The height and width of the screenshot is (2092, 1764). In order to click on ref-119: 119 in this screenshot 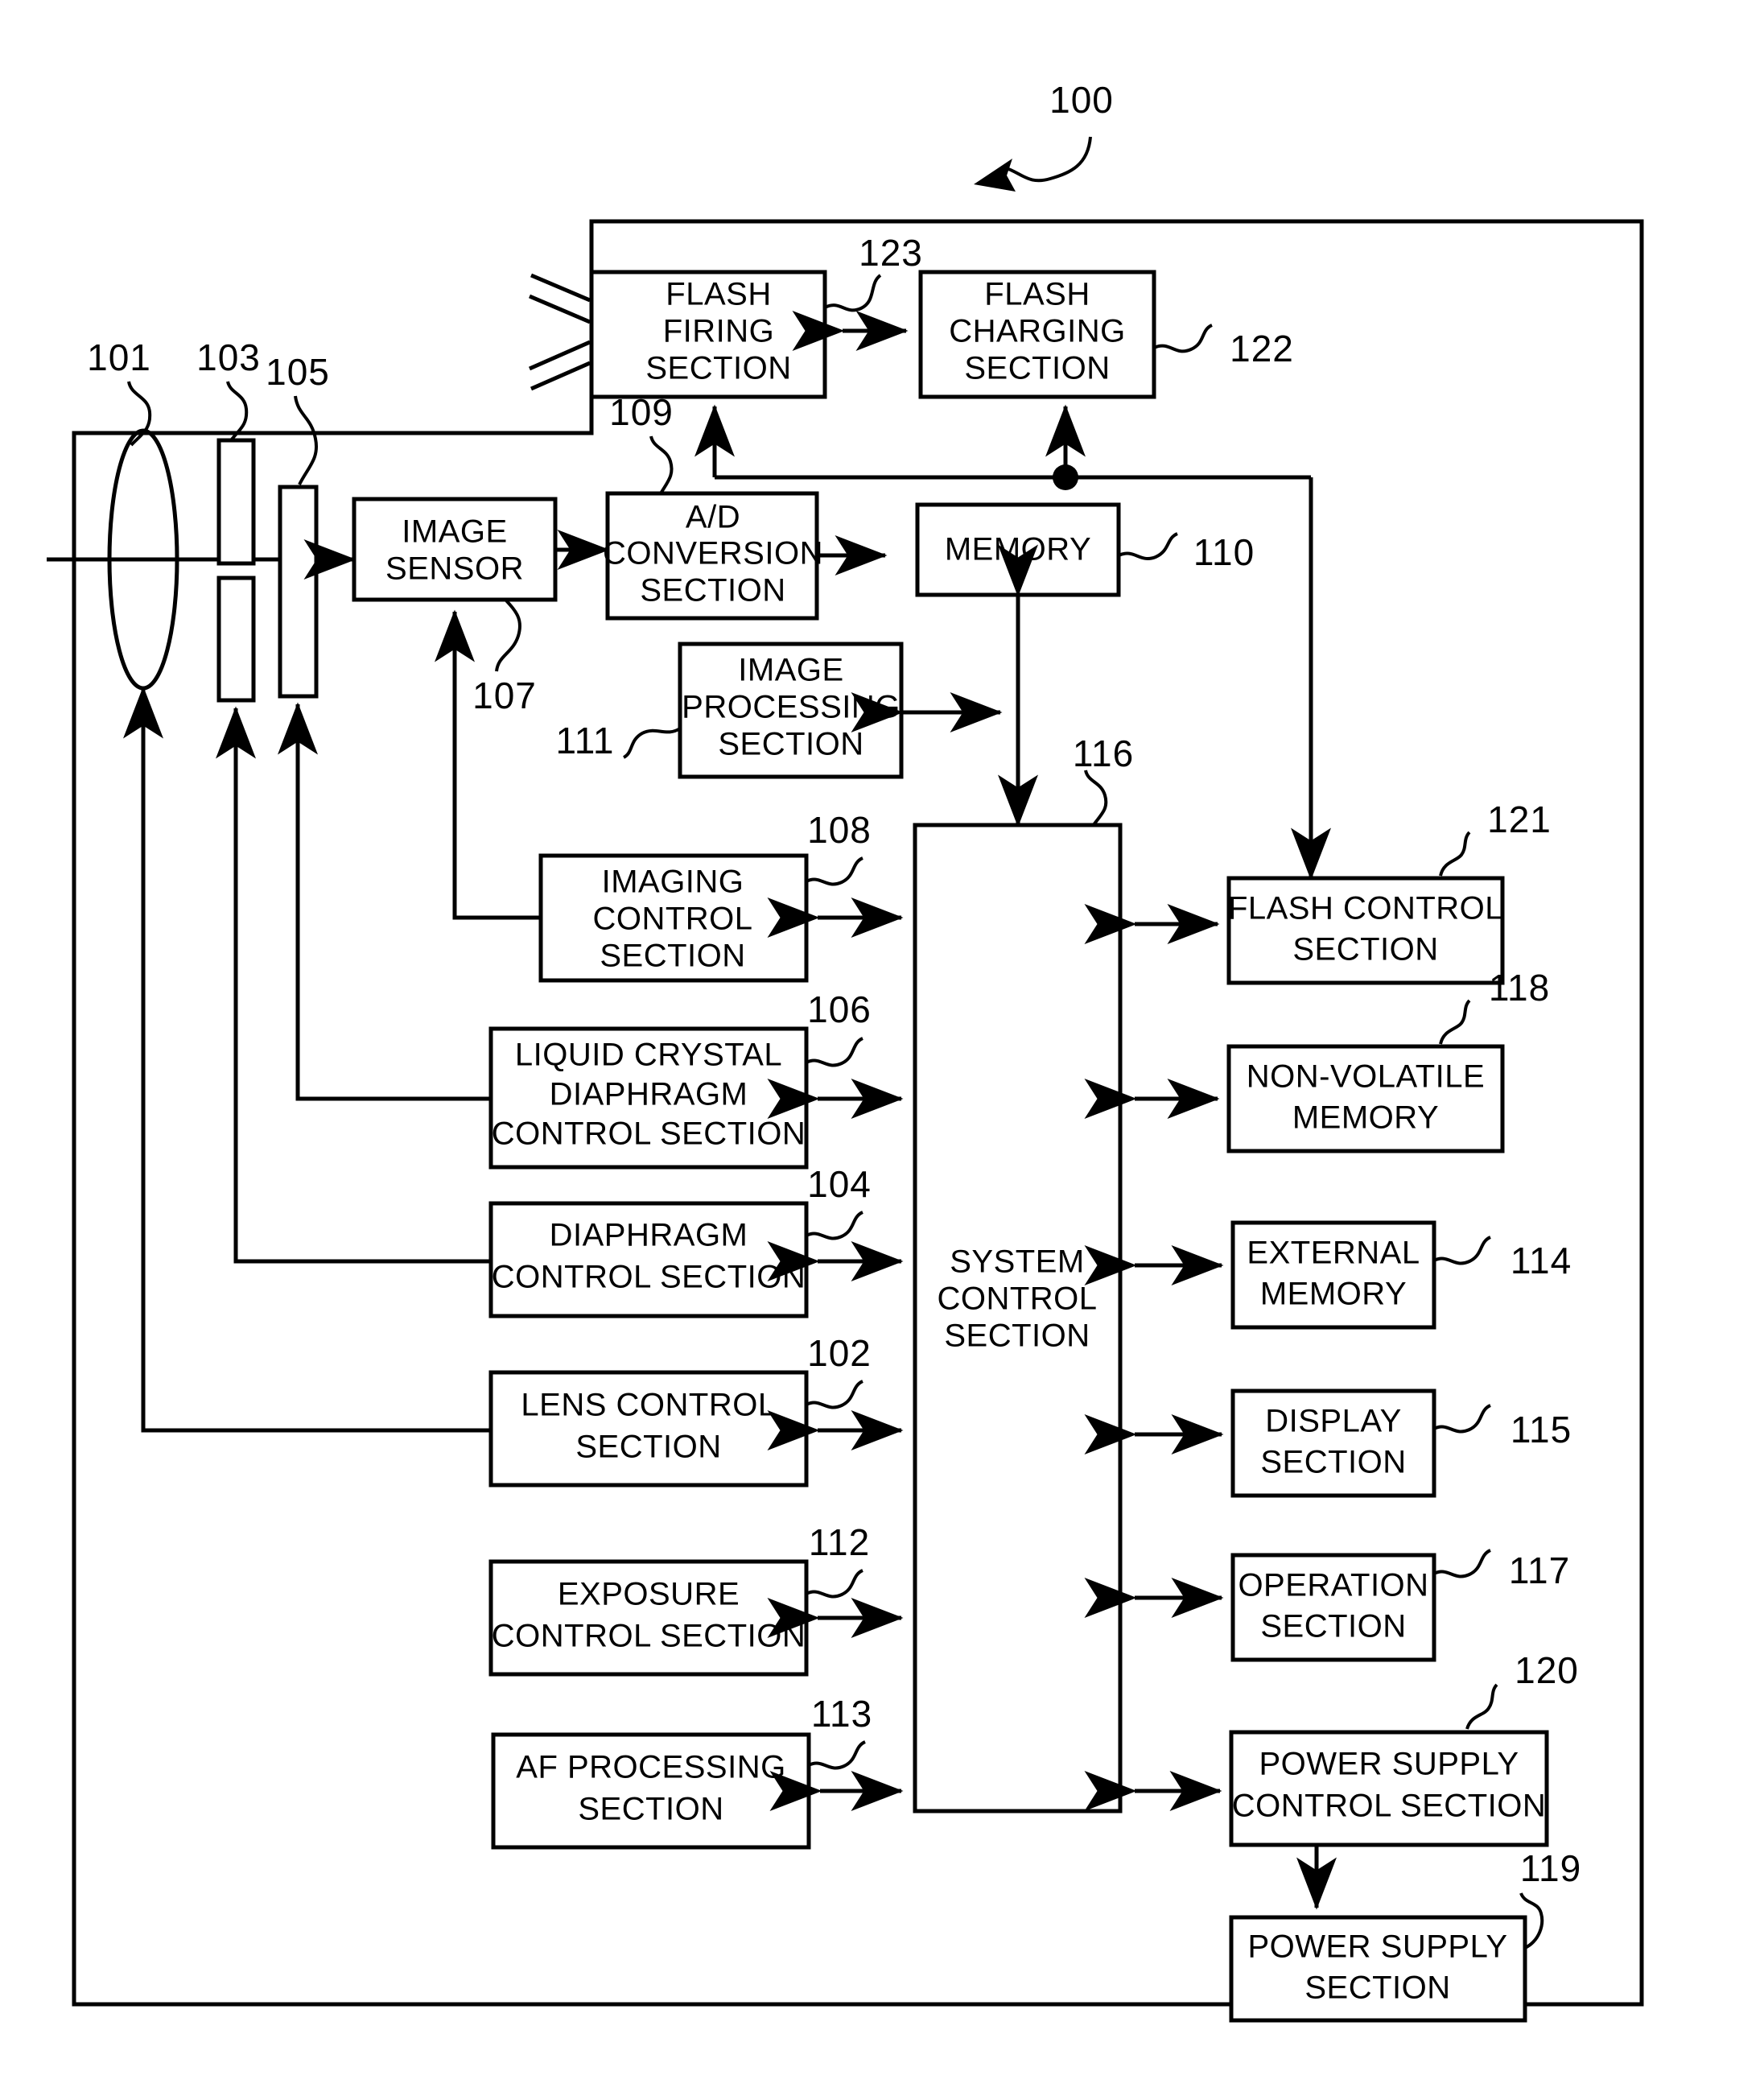, I will do `click(1550, 1868)`.